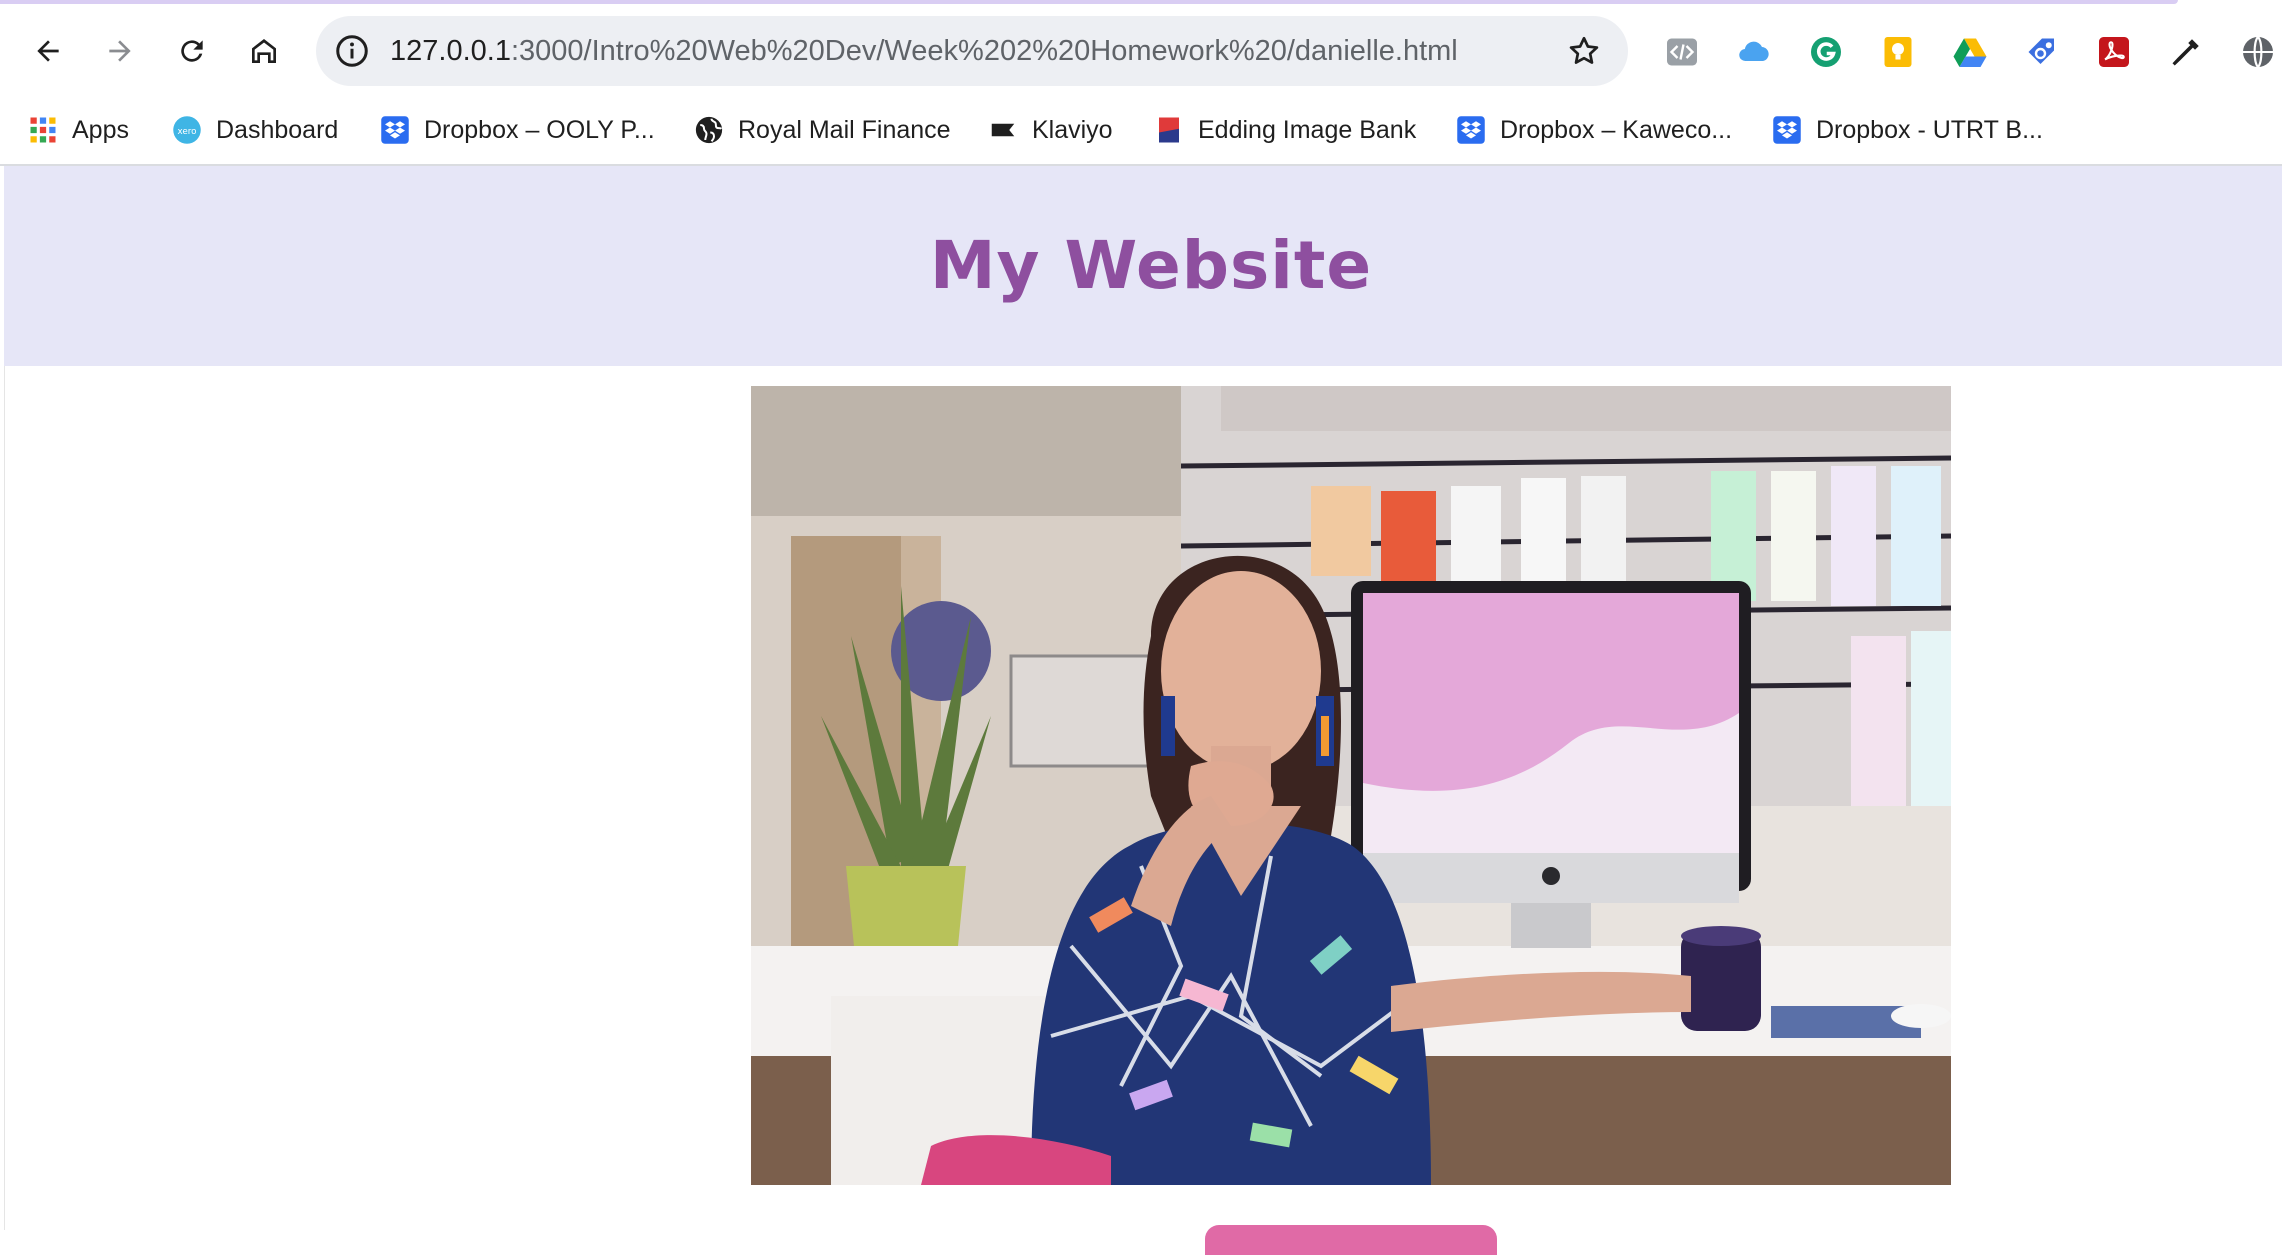  What do you see at coordinates (277, 129) in the screenshot?
I see `bookmark-label: Dashboard` at bounding box center [277, 129].